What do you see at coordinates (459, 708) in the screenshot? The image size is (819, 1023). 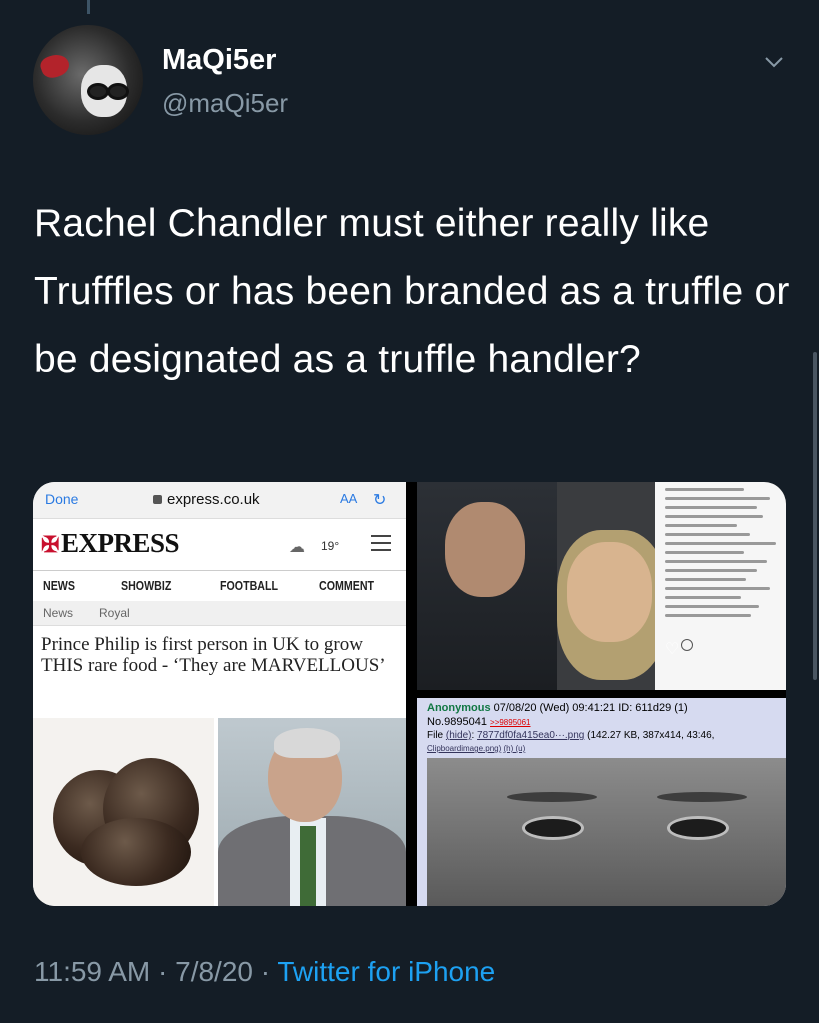 I see `post-author: Anonymous` at bounding box center [459, 708].